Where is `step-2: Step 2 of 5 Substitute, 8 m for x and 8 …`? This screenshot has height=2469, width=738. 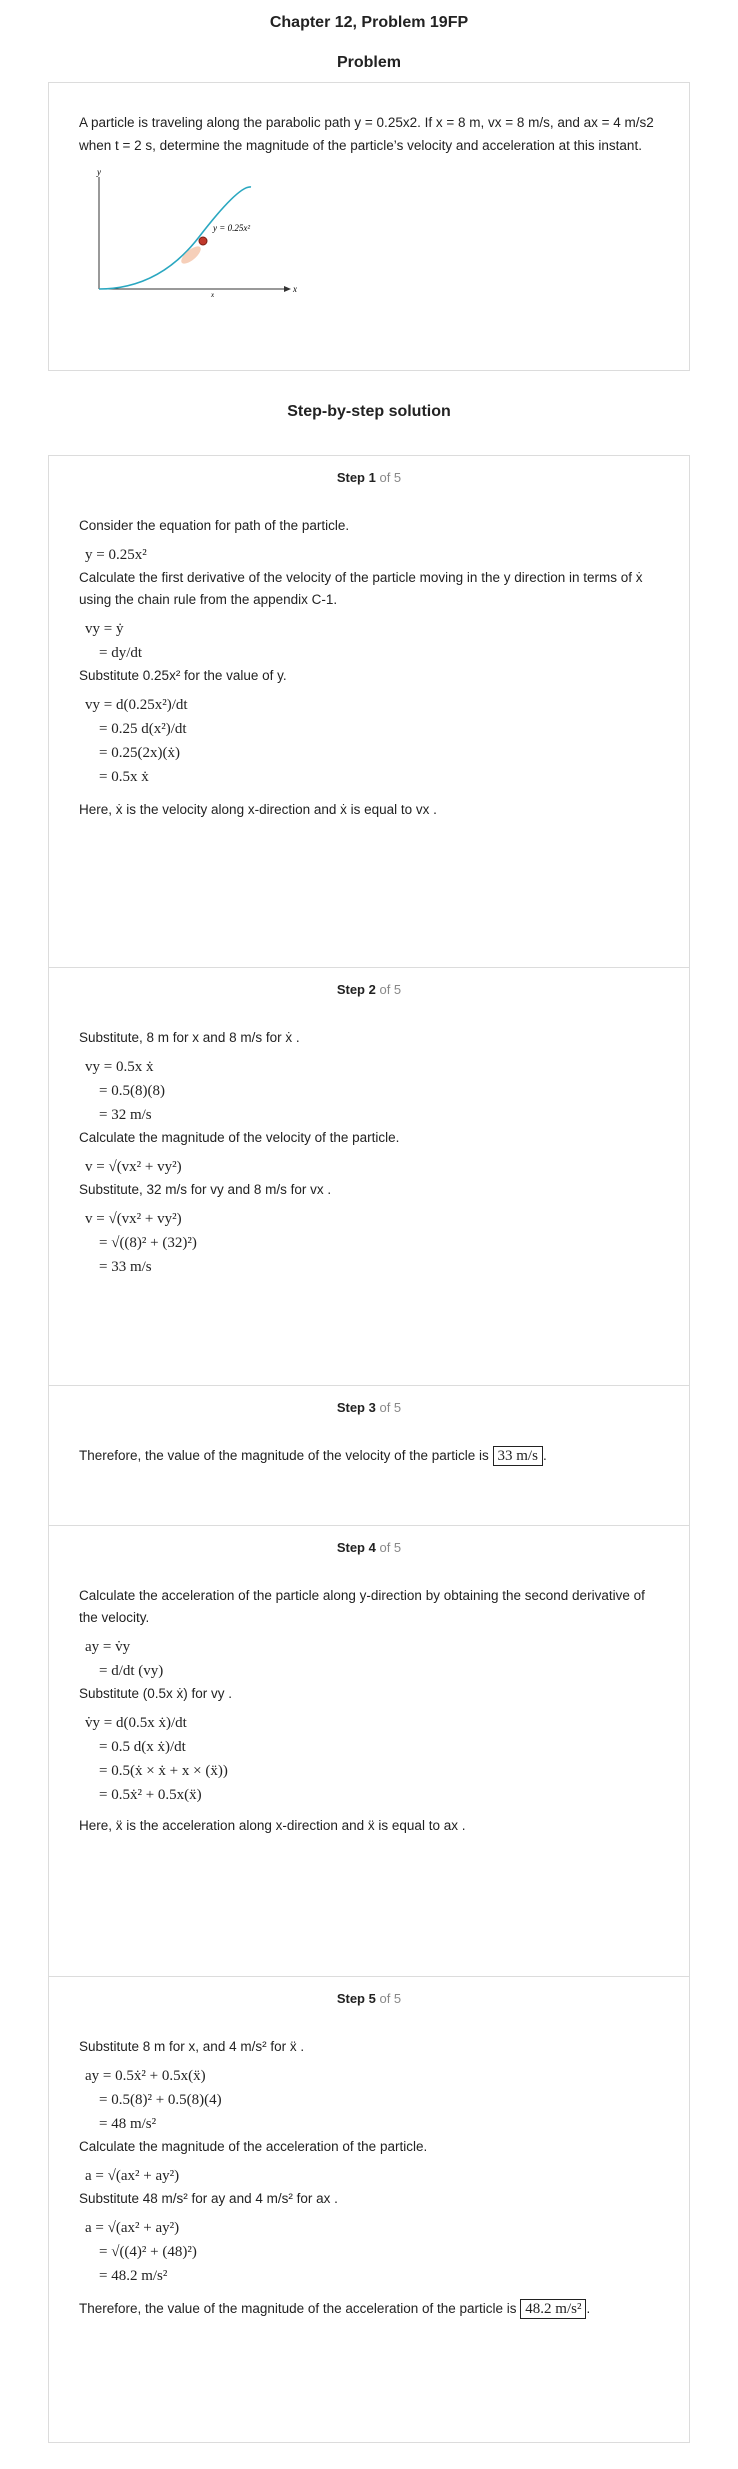
step-2: Step 2 of 5 Substitute, 8 m for x and 8 … is located at coordinates (369, 1177).